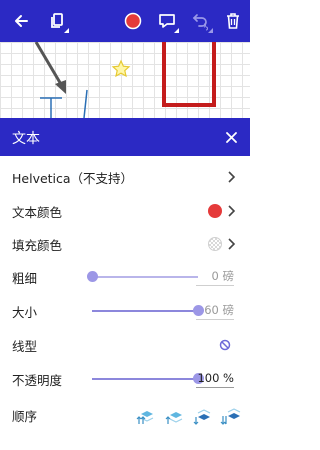 This screenshot has width=320, height=450. Describe the element at coordinates (125, 211) in the screenshot. I see `text-color-row: 文本颜色` at that location.